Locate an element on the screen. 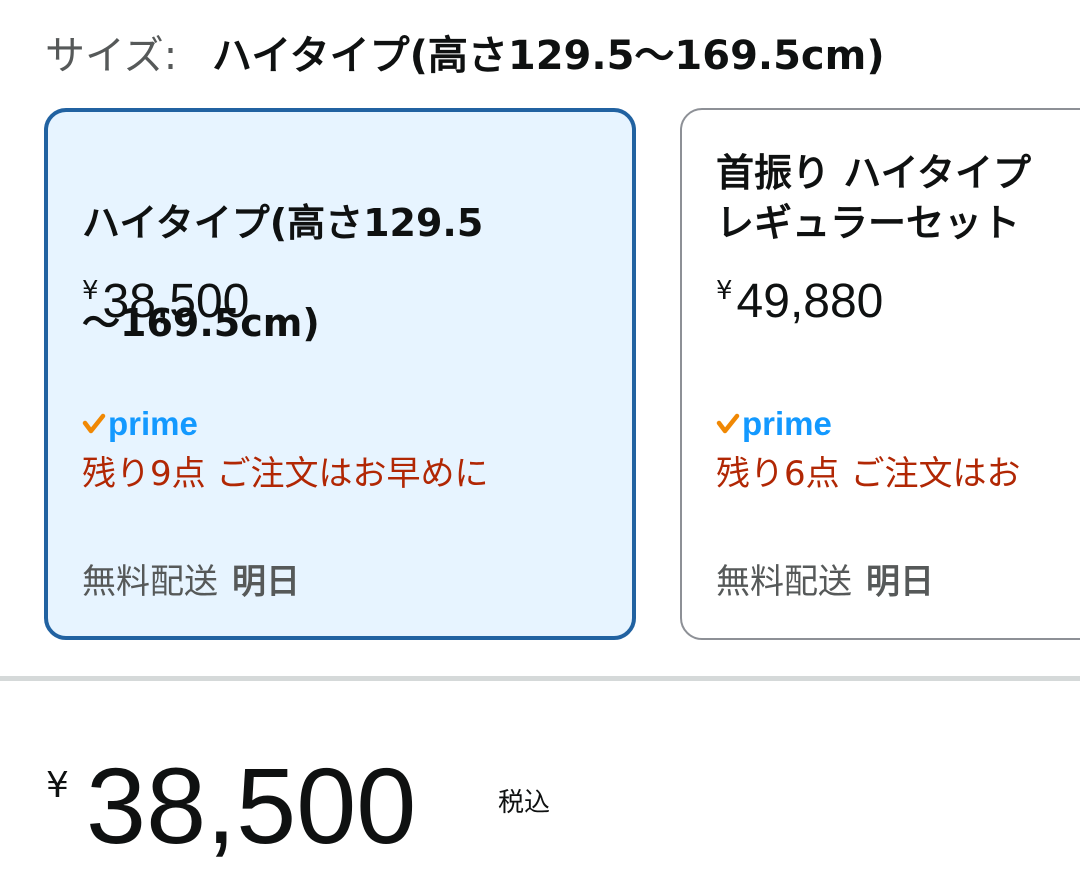 Image resolution: width=1080 pixels, height=880 pixels. selected-size-value: ハイタイプ(高さ129.5〜169.5cm) is located at coordinates (548, 56).